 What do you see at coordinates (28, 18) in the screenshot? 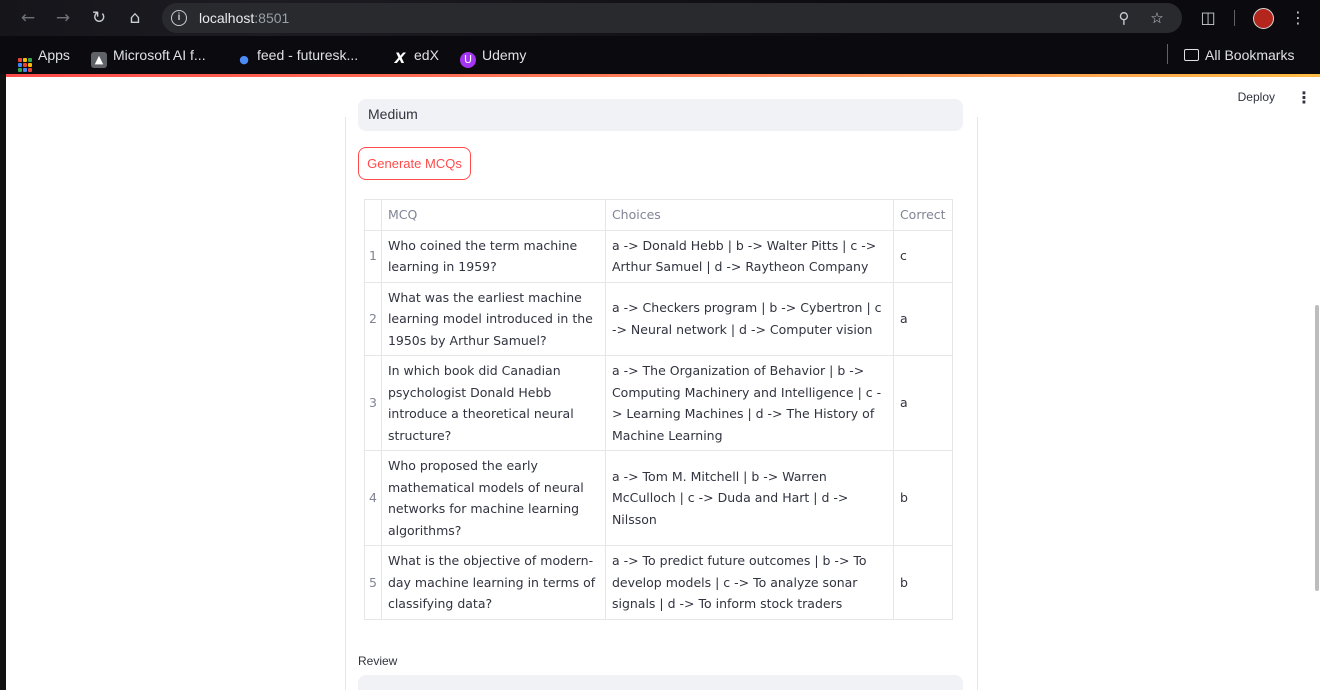
I see `back-arrow-icon: ←` at bounding box center [28, 18].